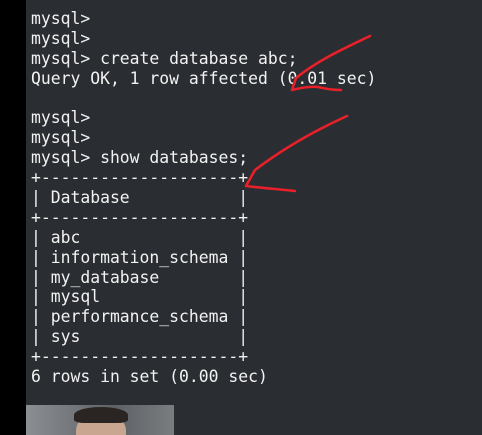 This screenshot has height=435, width=482. I want to click on left-black-bar, so click(13, 217).